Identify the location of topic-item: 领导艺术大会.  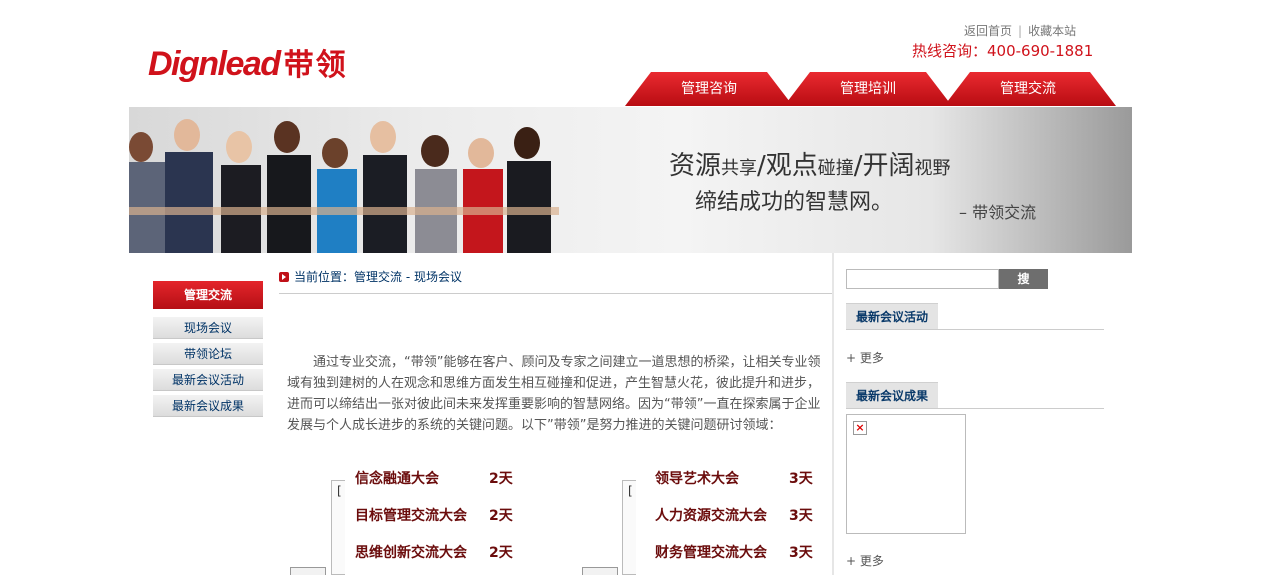
(697, 478).